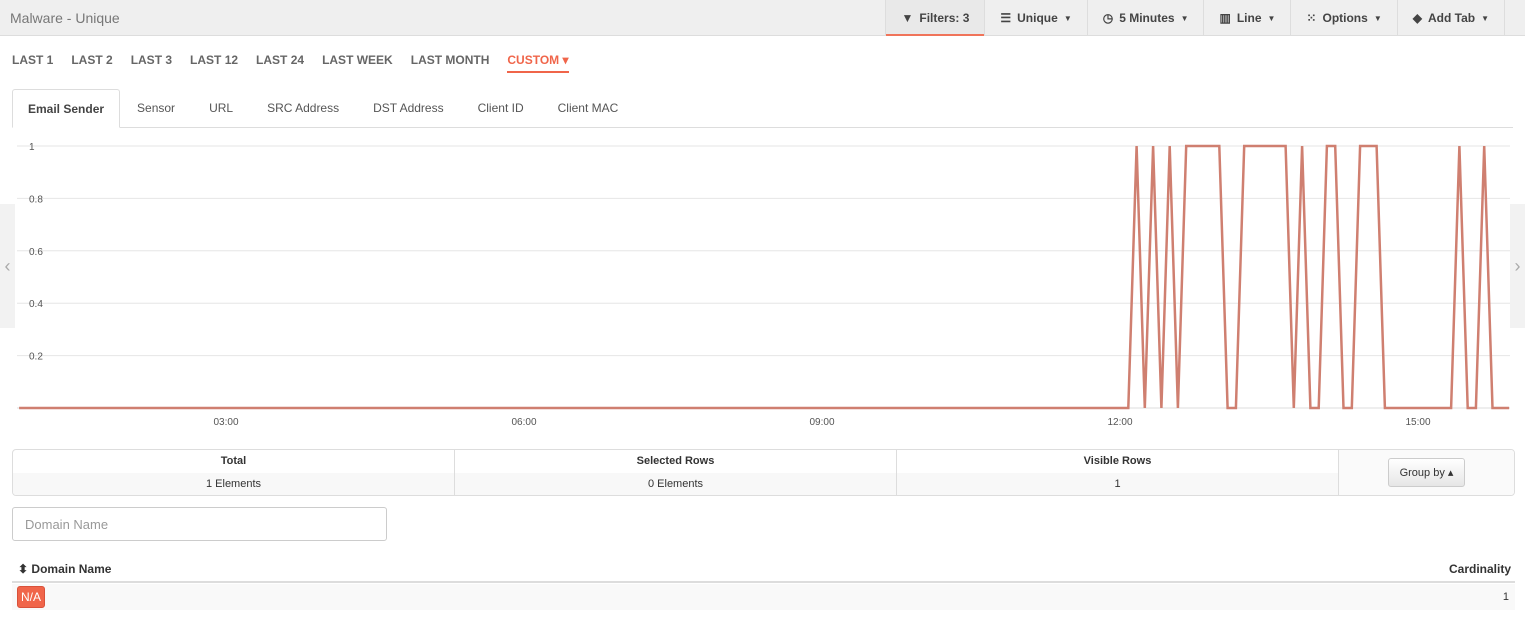  Describe the element at coordinates (1480, 569) in the screenshot. I see `column-header-cardinality: Cardinality` at that location.